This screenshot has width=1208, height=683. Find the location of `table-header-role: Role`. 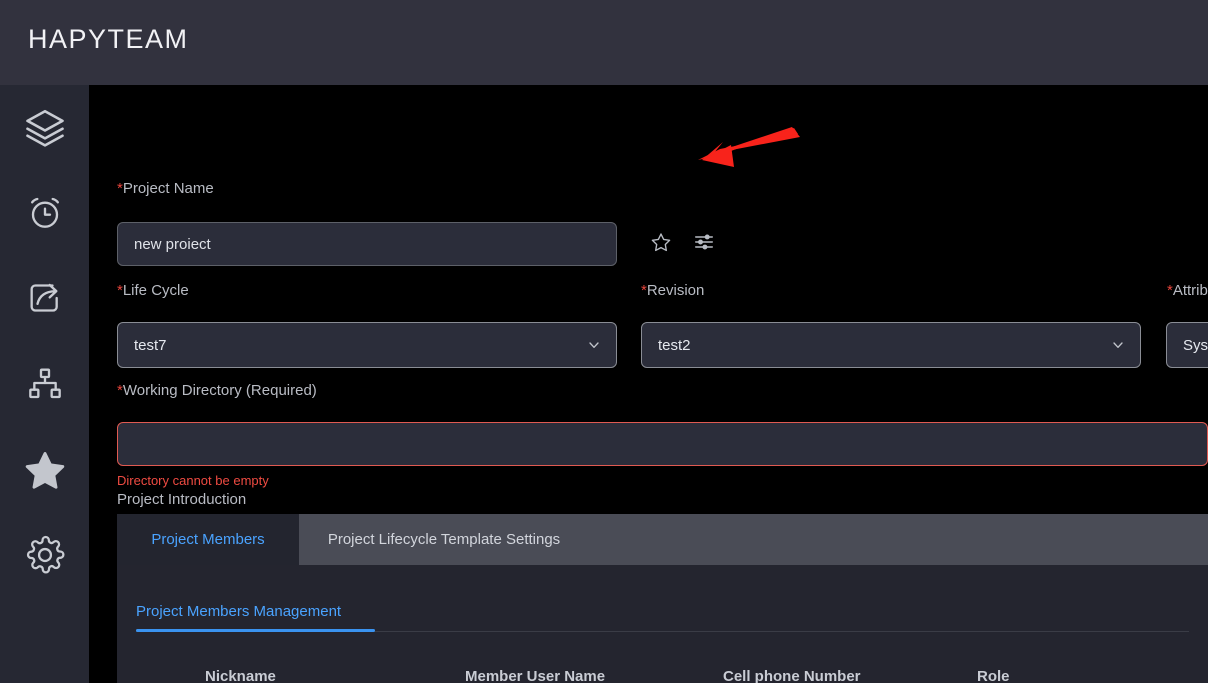

table-header-role: Role is located at coordinates (993, 675).